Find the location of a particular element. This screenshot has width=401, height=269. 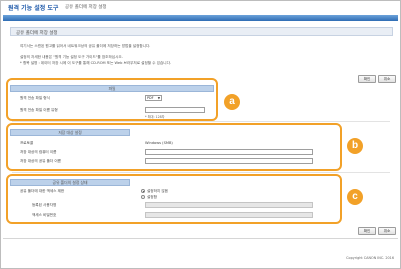

badge-b: b is located at coordinates (355, 146).